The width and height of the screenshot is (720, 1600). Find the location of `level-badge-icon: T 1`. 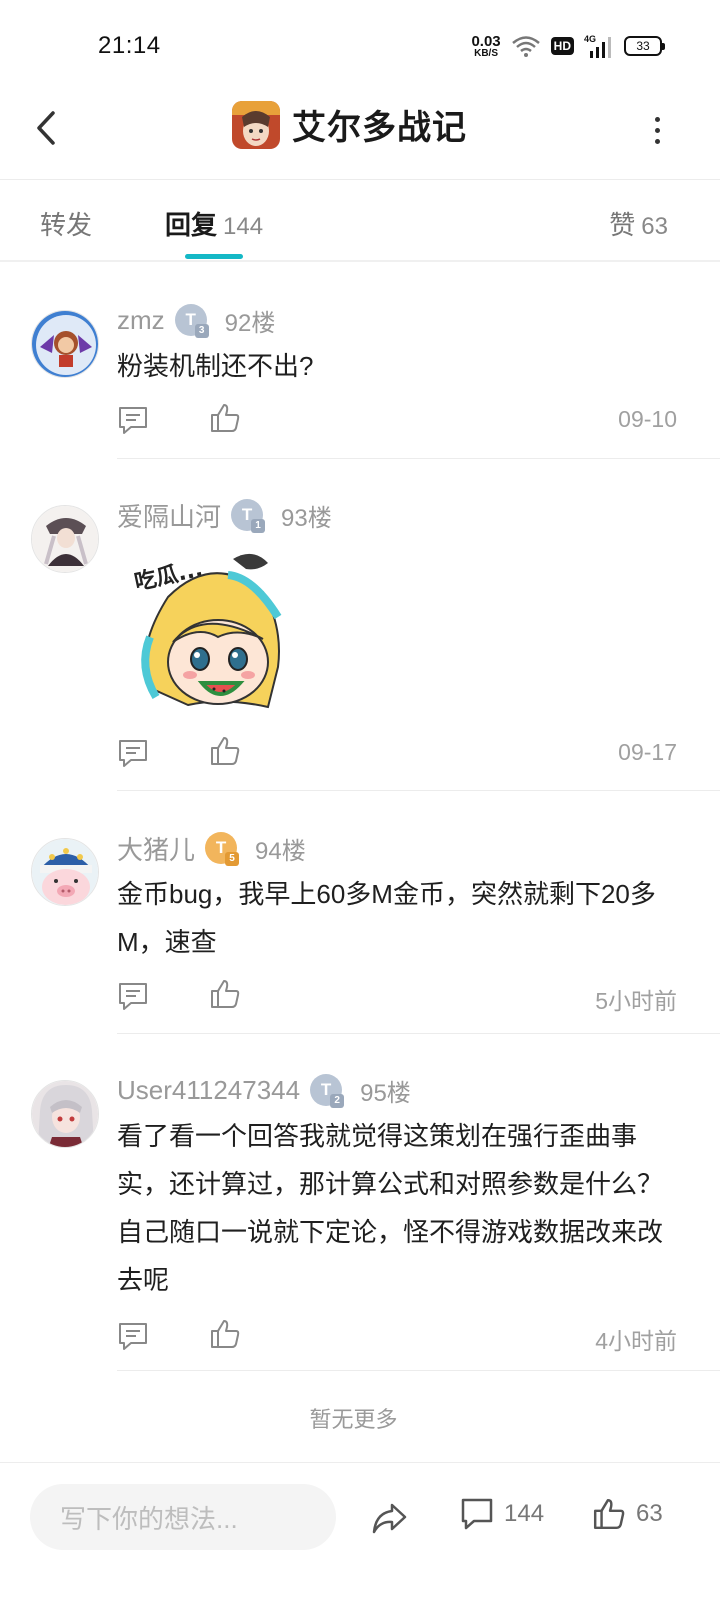

level-badge-icon: T 1 is located at coordinates (248, 516).